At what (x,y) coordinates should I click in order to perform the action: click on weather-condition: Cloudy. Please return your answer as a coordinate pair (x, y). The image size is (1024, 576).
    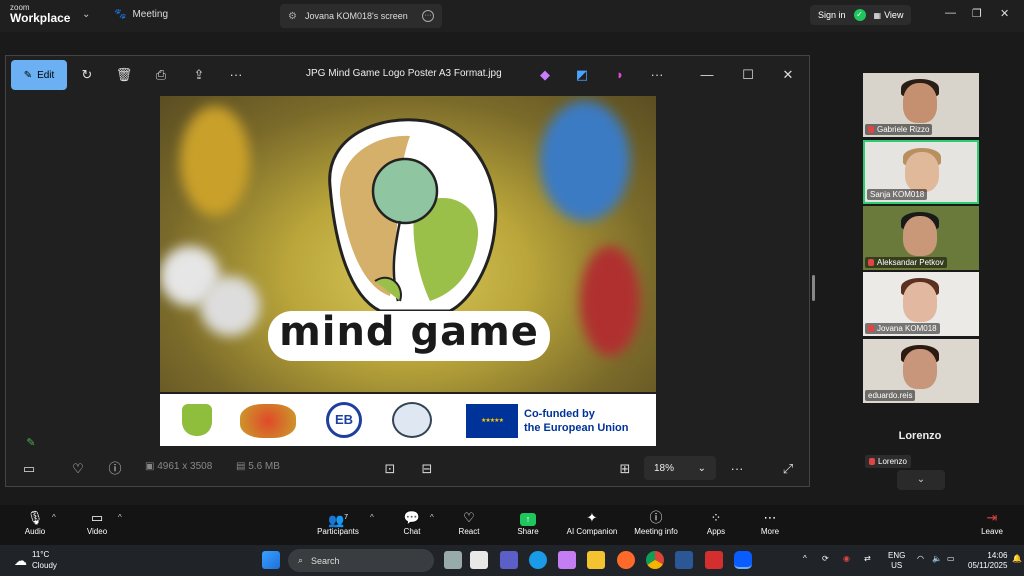
    Looking at the image, I should click on (44, 565).